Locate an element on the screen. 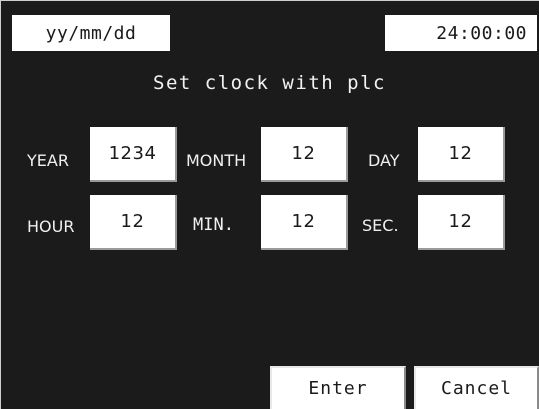  minute-input: 12 is located at coordinates (304, 222).